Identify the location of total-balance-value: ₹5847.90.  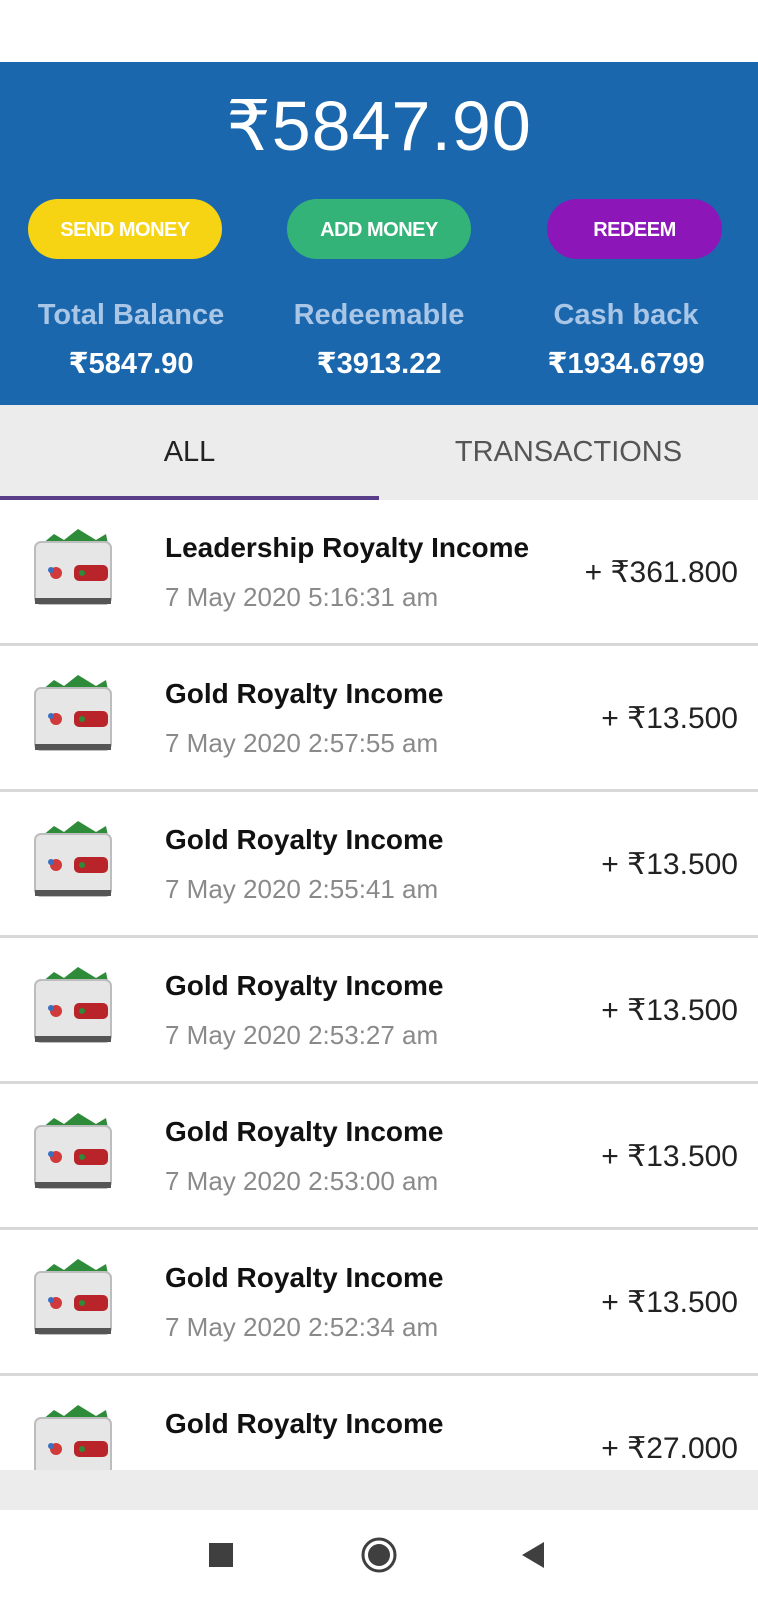
(131, 364).